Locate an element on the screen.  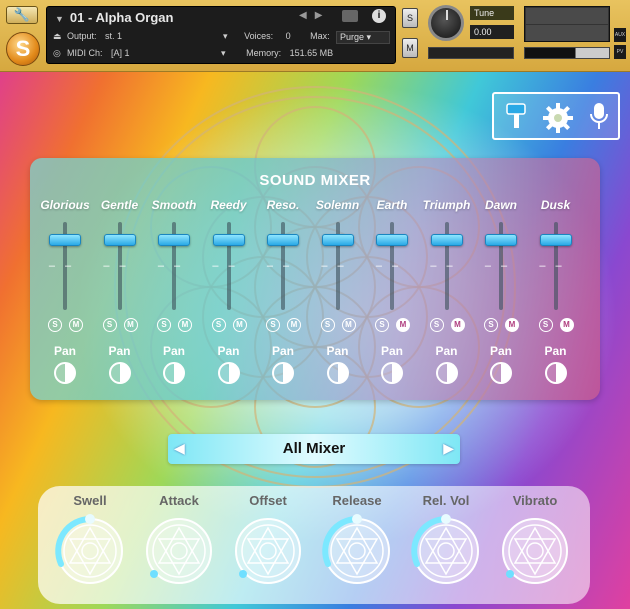
purge-menu: Purge ▾ is located at coordinates (363, 37).